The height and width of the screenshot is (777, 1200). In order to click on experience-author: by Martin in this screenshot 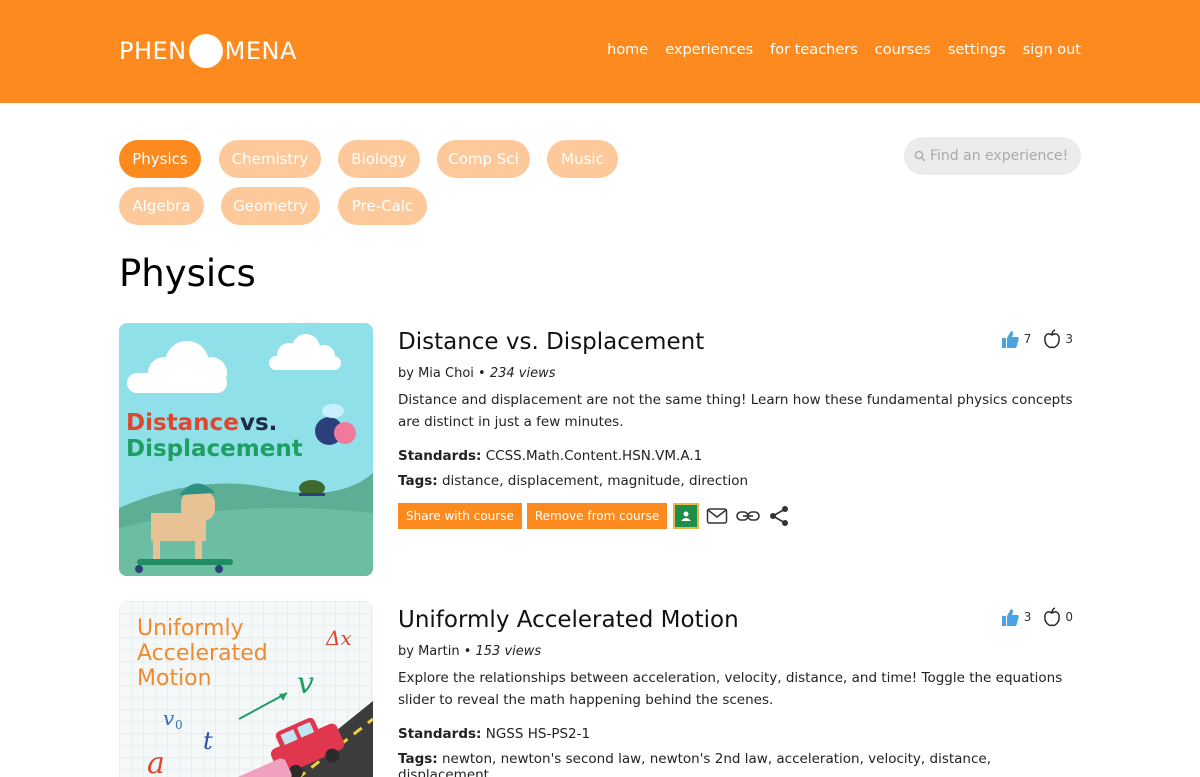, I will do `click(429, 651)`.